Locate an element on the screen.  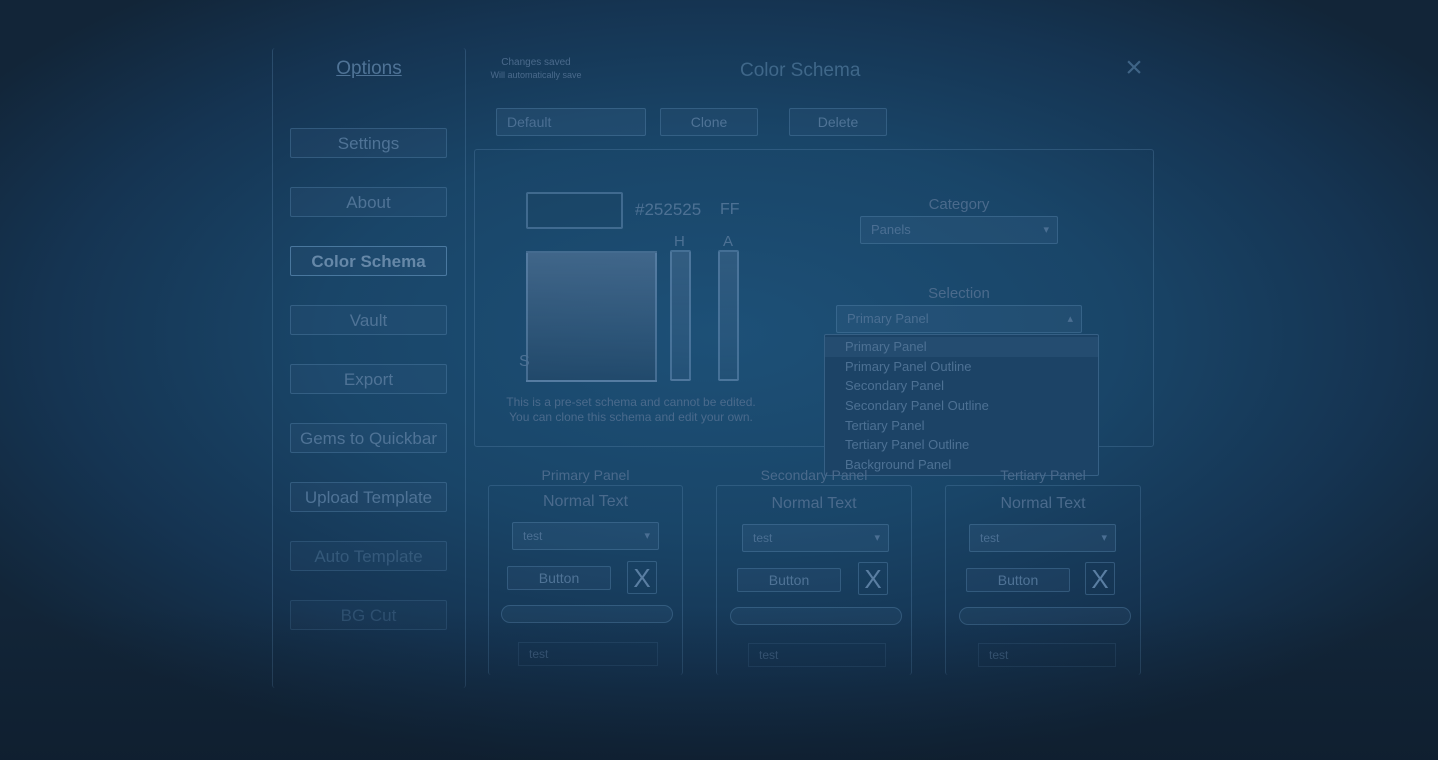
primary-preview-progress is located at coordinates (587, 614).